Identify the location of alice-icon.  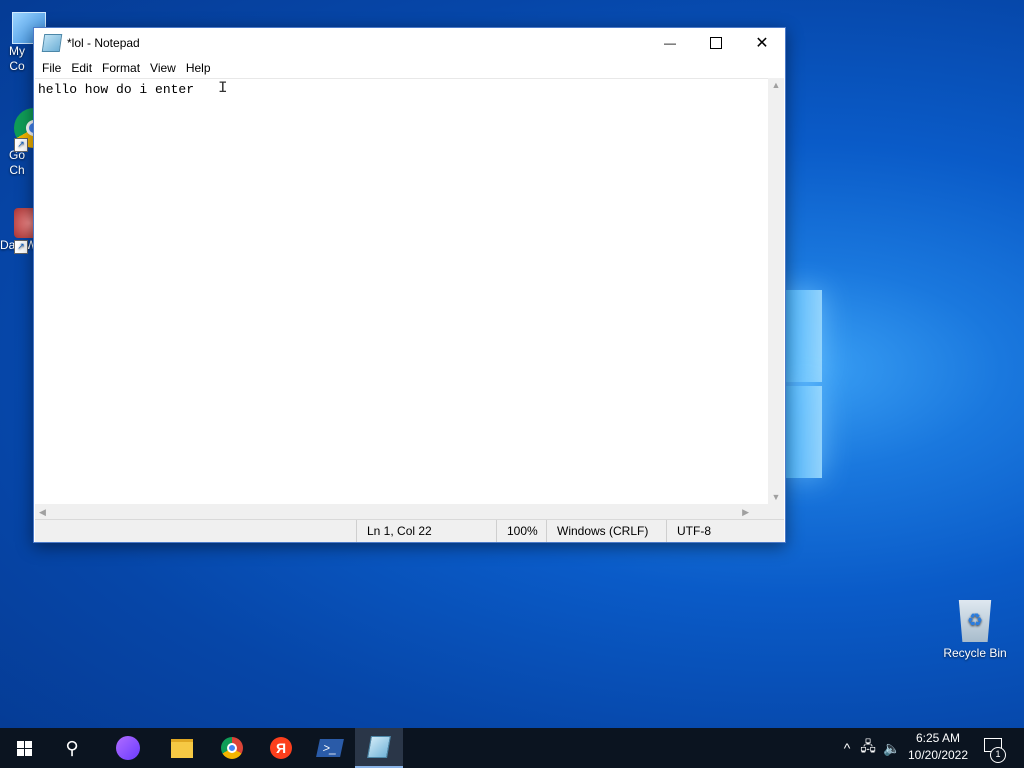
(128, 748).